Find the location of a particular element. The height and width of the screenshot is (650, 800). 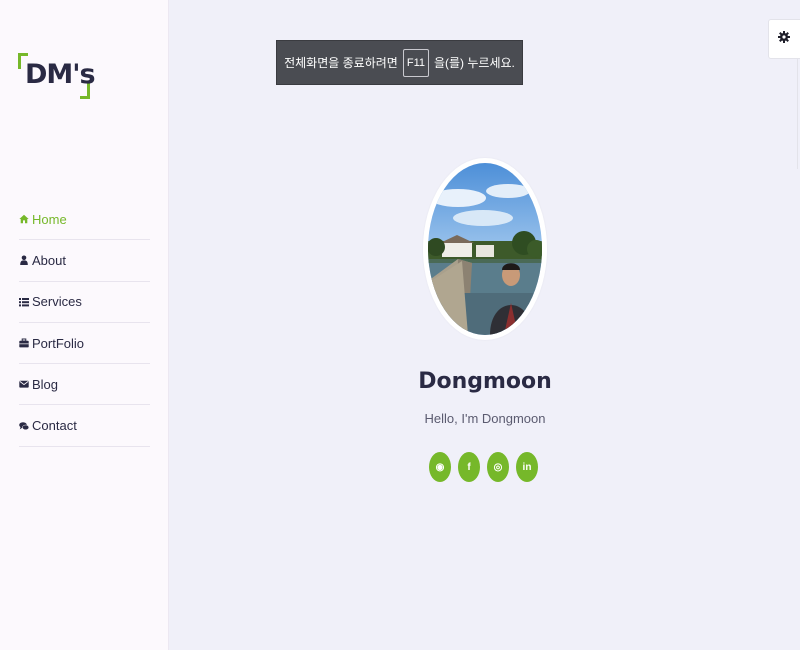

envelope-icon is located at coordinates (24, 384).